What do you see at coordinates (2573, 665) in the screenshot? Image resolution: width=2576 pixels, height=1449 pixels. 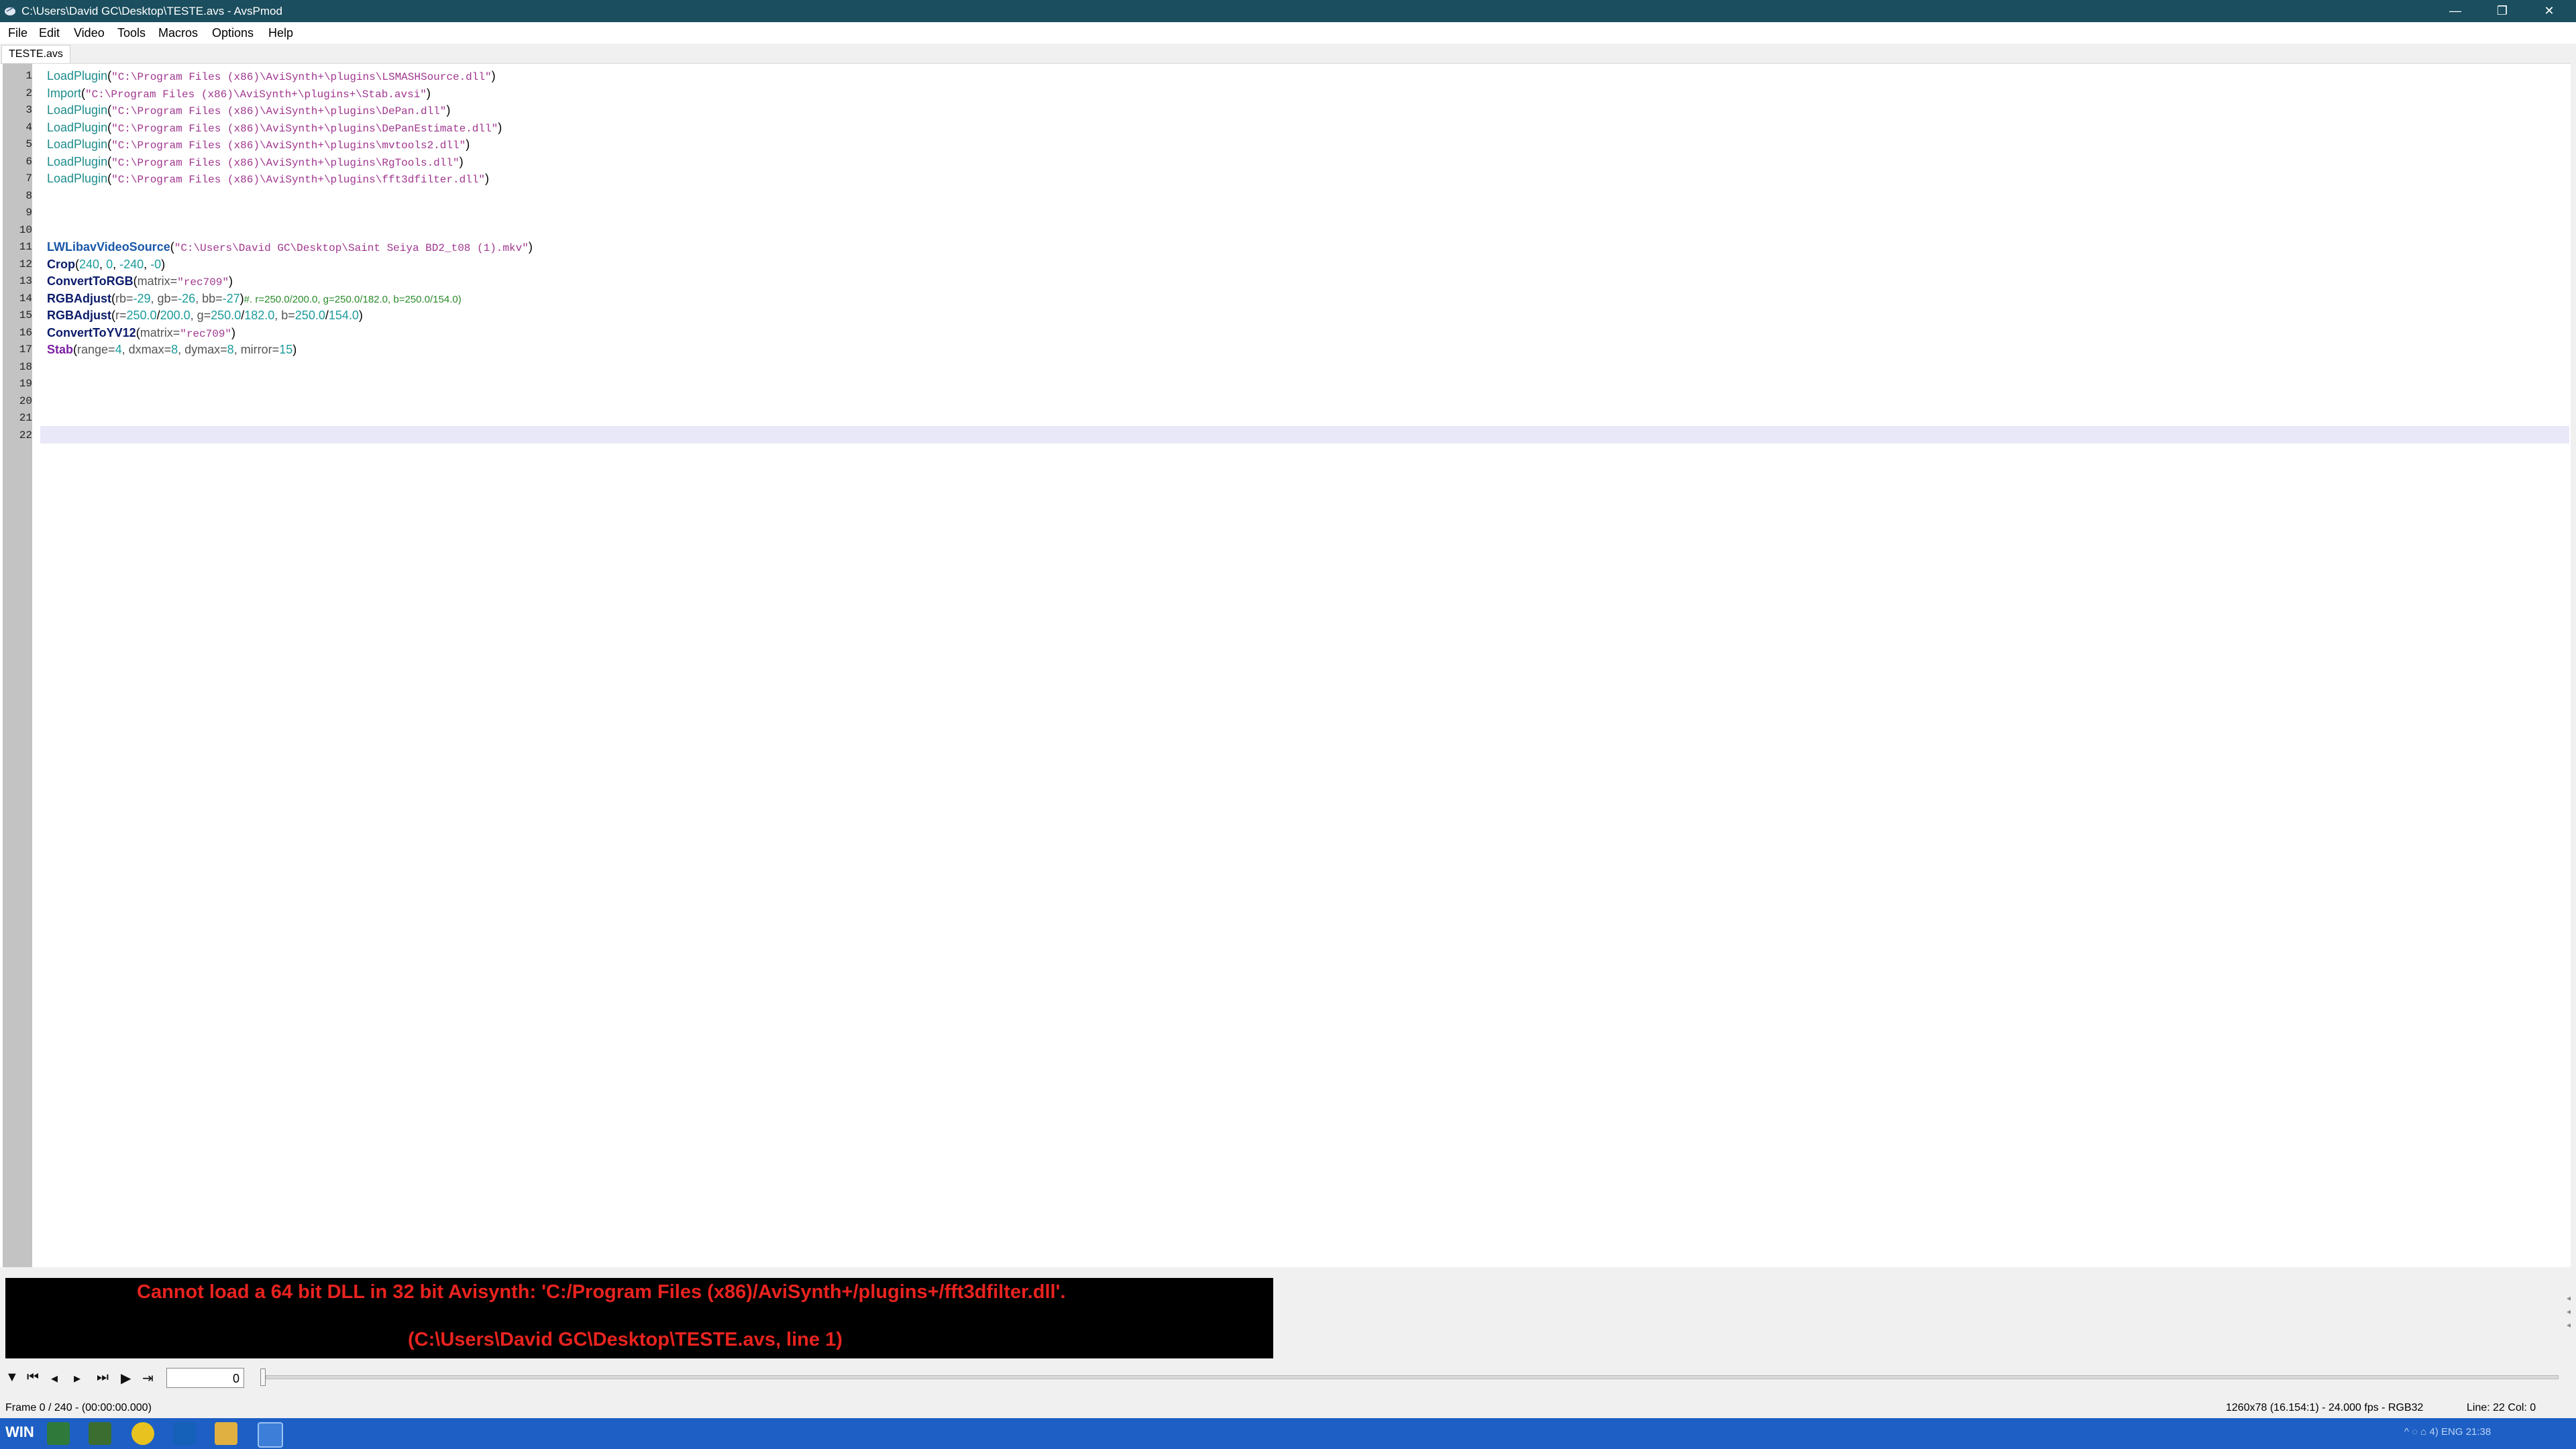 I see `editor-scroll-edge` at bounding box center [2573, 665].